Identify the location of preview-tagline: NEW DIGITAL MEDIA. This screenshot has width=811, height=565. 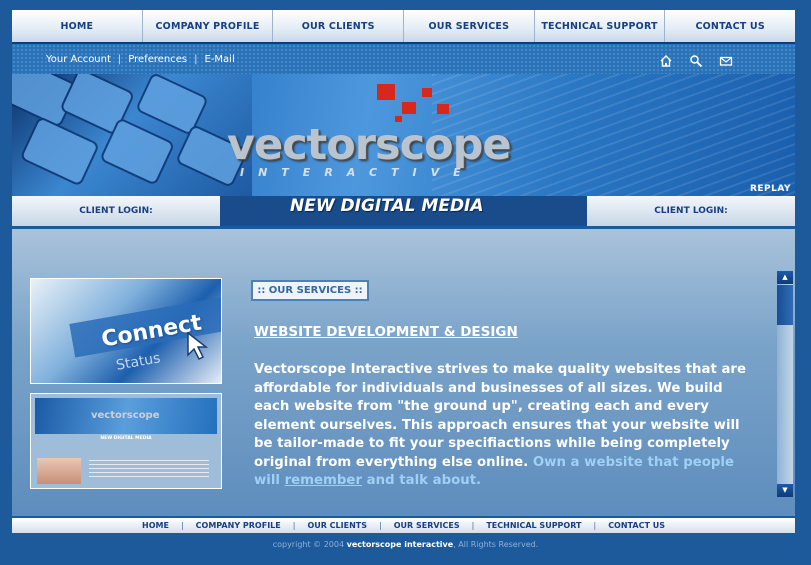
(126, 438).